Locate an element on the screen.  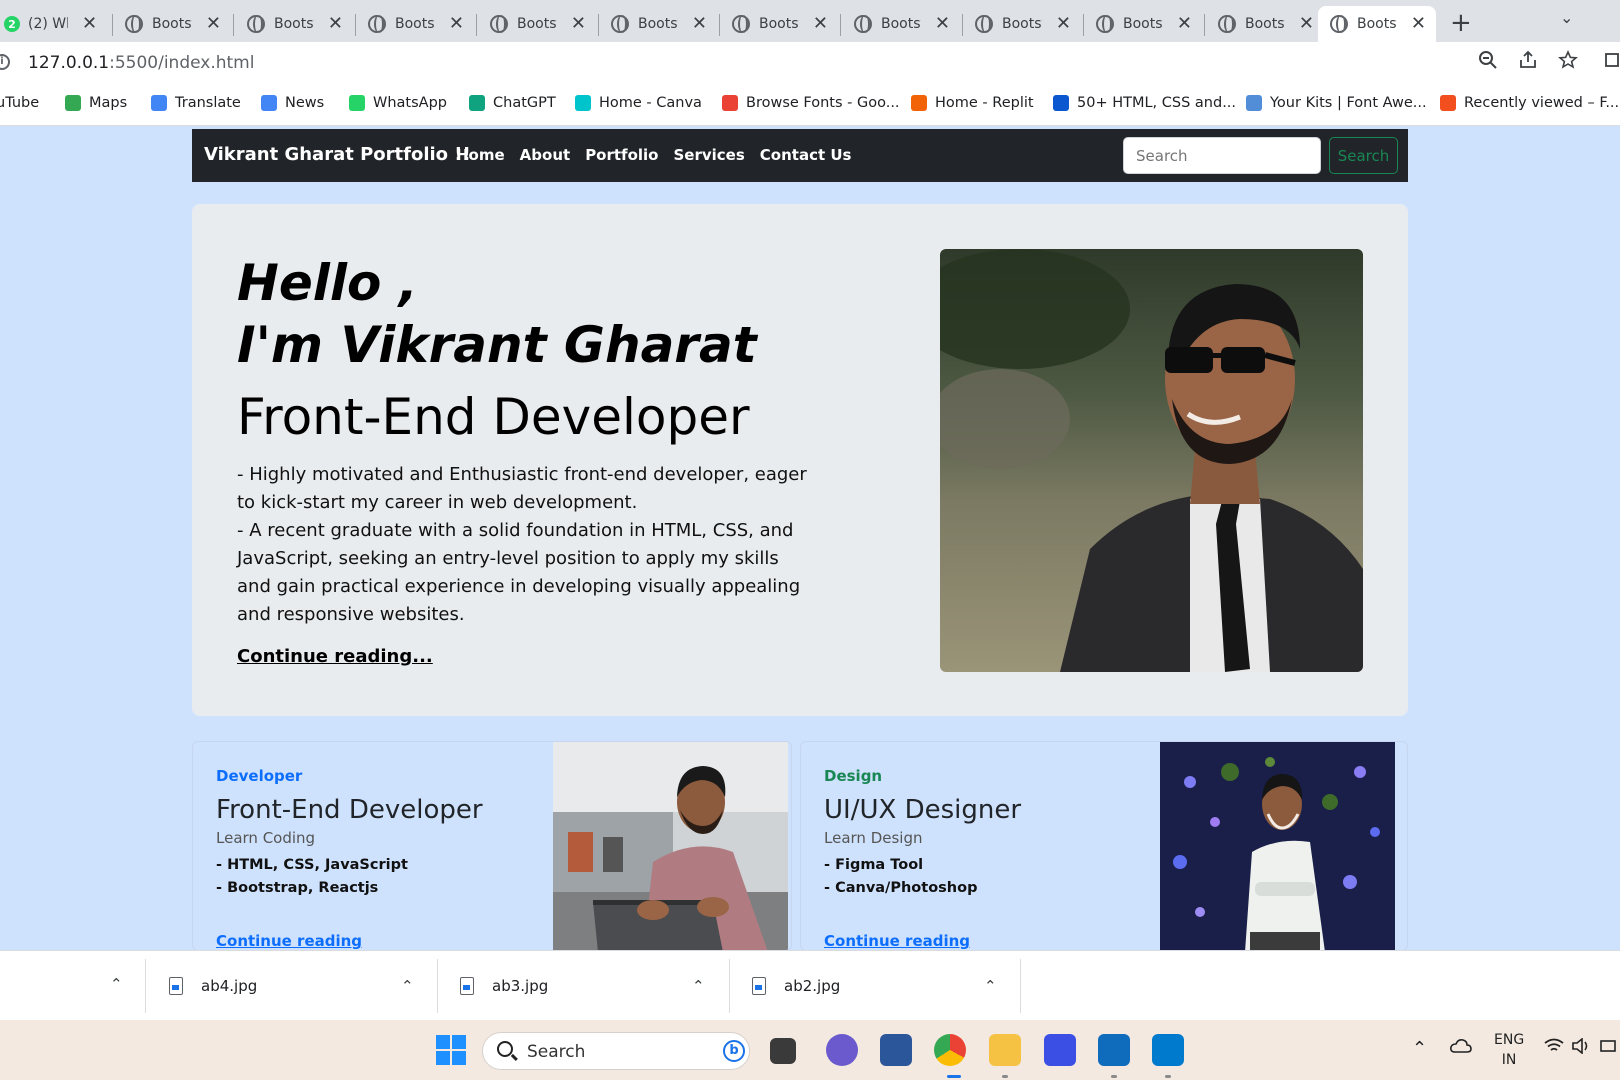
bookmark-star-icon is located at coordinates (1568, 62).